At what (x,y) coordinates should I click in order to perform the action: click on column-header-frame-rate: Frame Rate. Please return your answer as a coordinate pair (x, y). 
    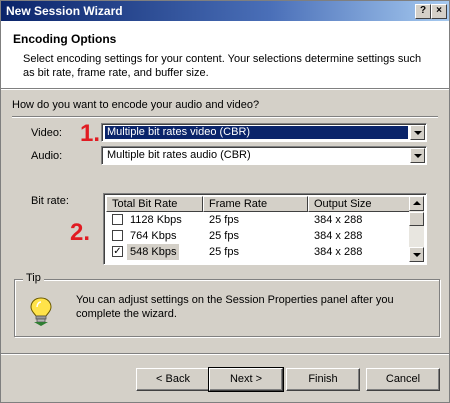
    Looking at the image, I should click on (255, 204).